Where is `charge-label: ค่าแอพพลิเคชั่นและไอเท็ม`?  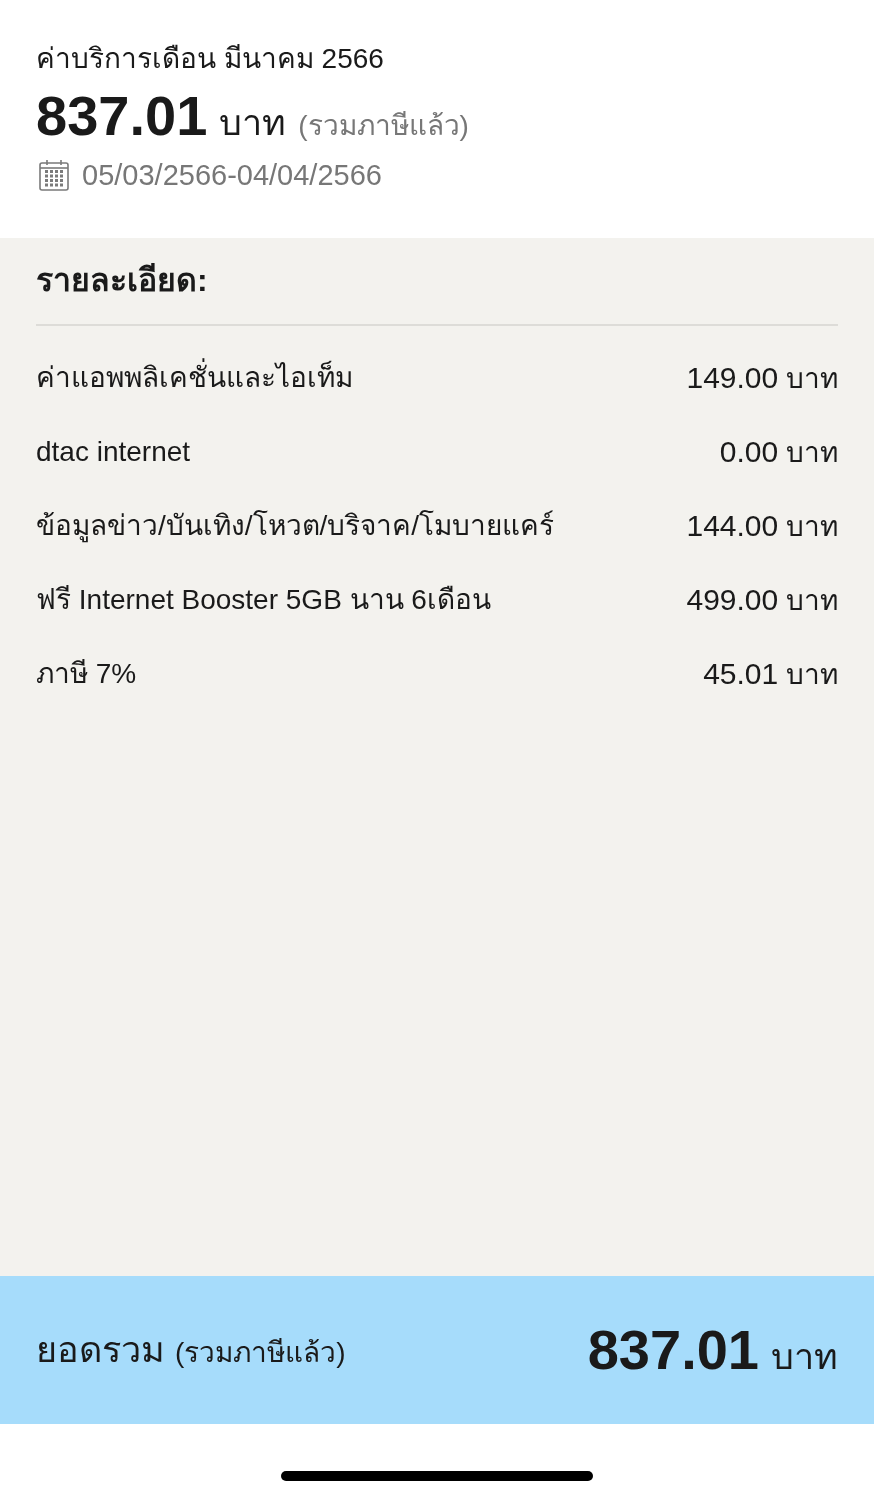
charge-label: ค่าแอพพลิเคชั่นและไอเท็ม is located at coordinates (194, 378).